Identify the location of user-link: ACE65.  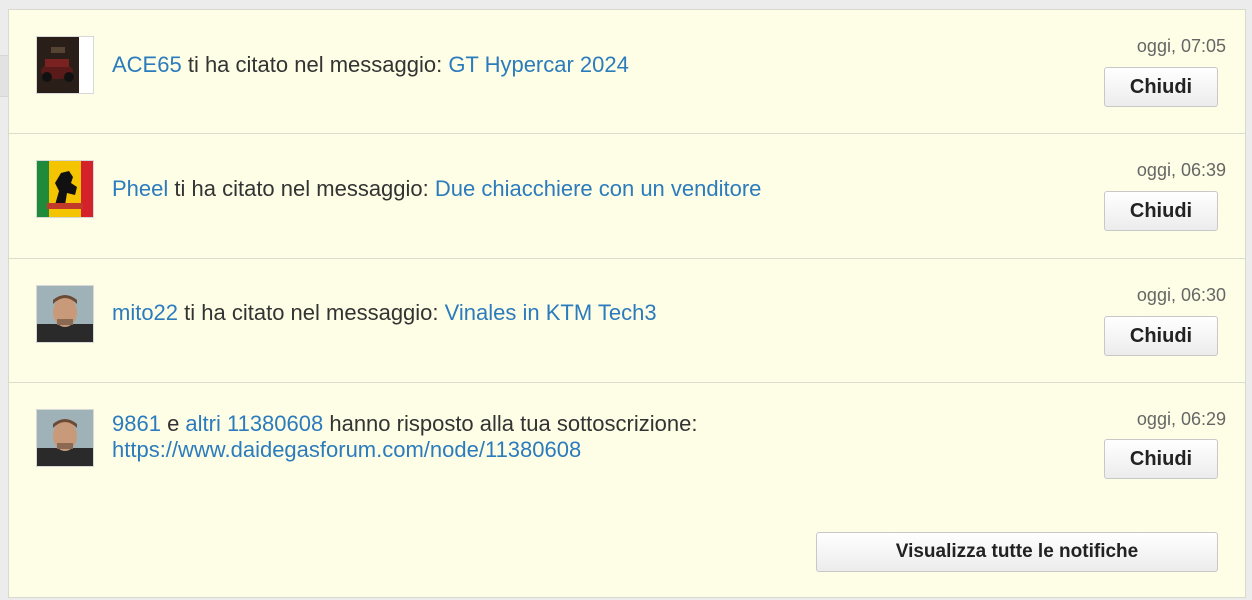
(147, 64).